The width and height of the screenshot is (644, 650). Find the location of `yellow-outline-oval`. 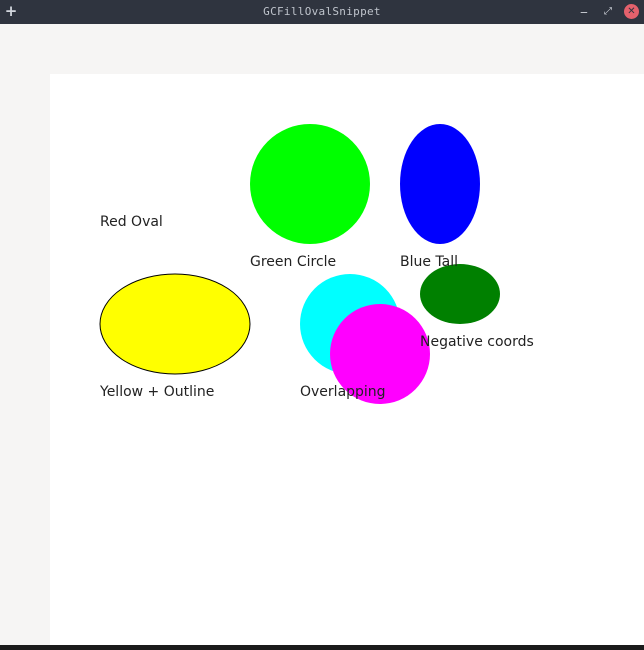

yellow-outline-oval is located at coordinates (175, 324).